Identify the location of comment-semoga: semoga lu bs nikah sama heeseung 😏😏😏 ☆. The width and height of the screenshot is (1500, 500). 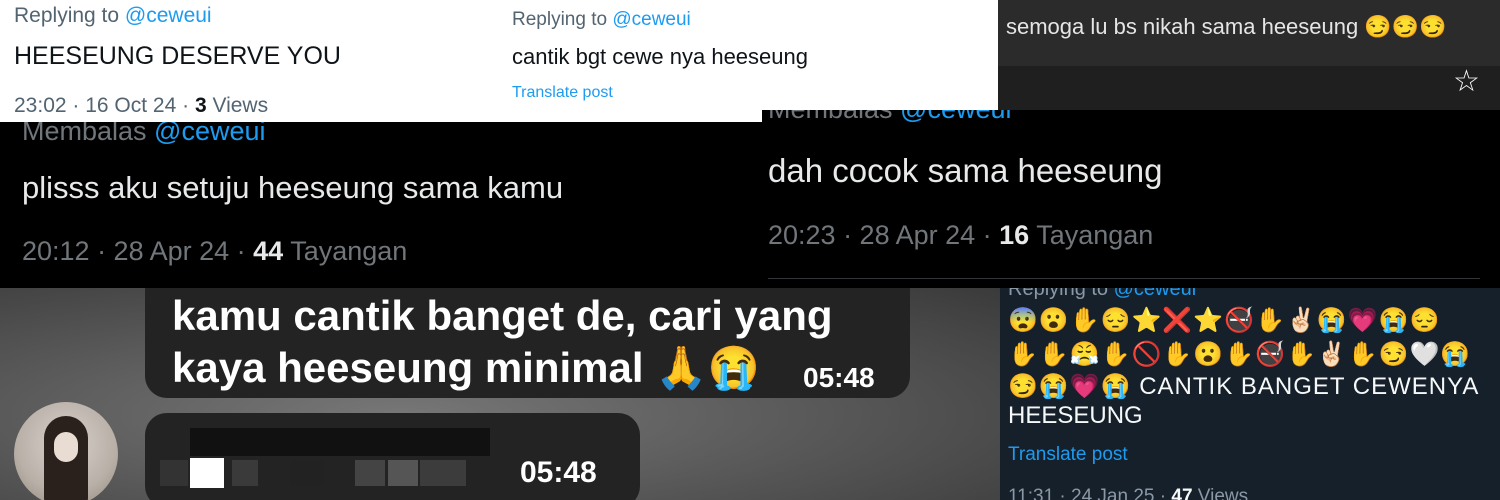
(1249, 61).